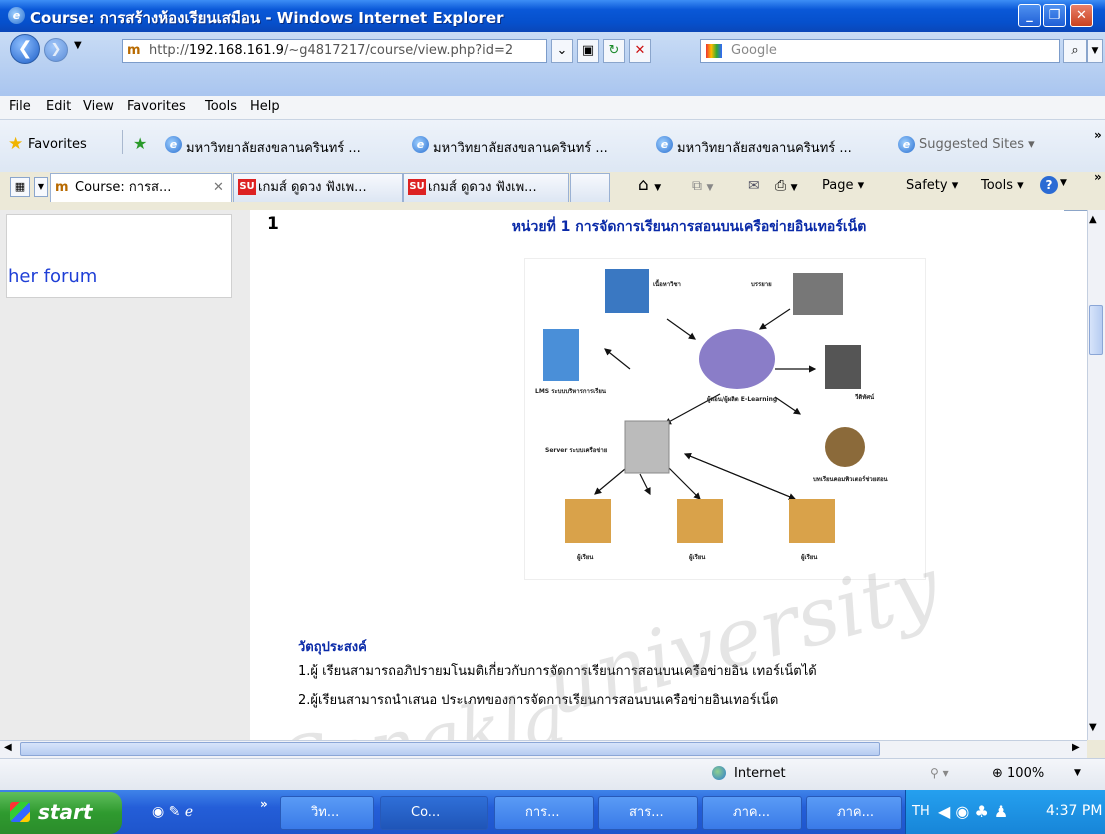  What do you see at coordinates (627, 291) in the screenshot?
I see `content-image` at bounding box center [627, 291].